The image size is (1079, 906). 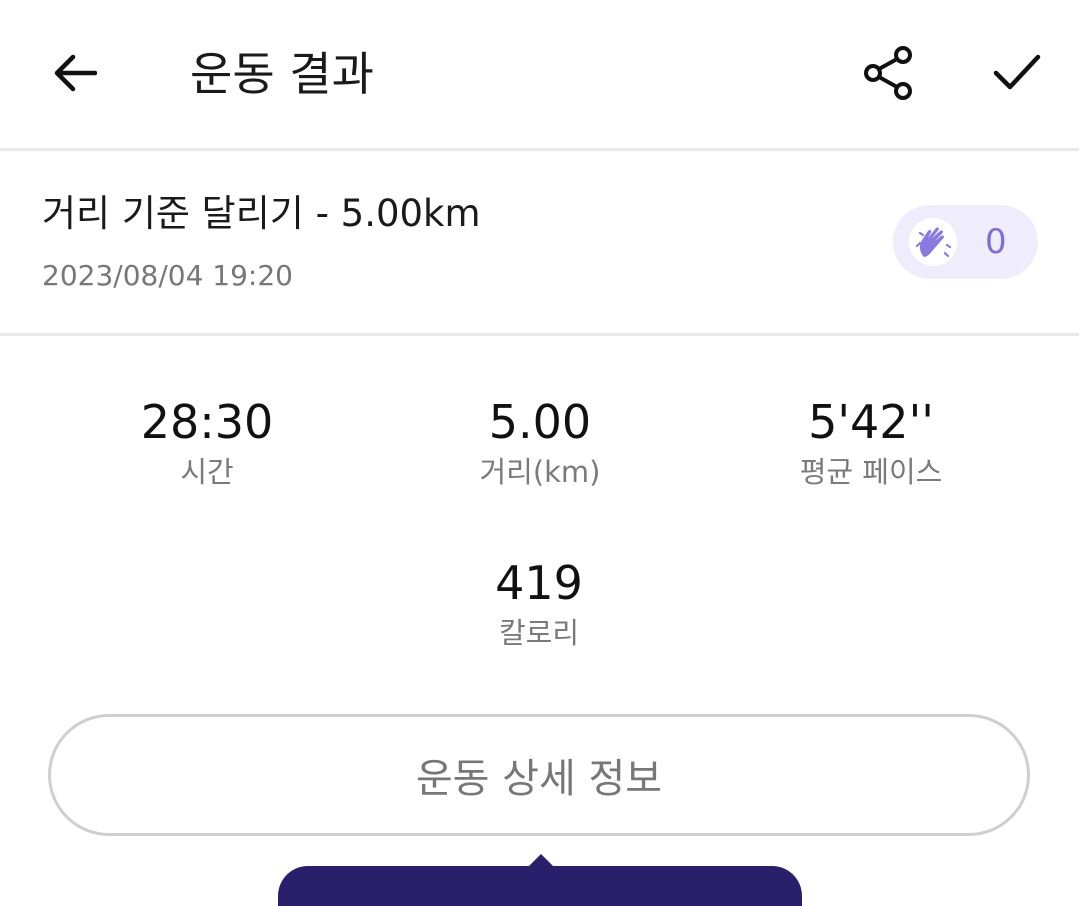 I want to click on workout-detail-button: 운동 상세 정보, so click(x=539, y=775).